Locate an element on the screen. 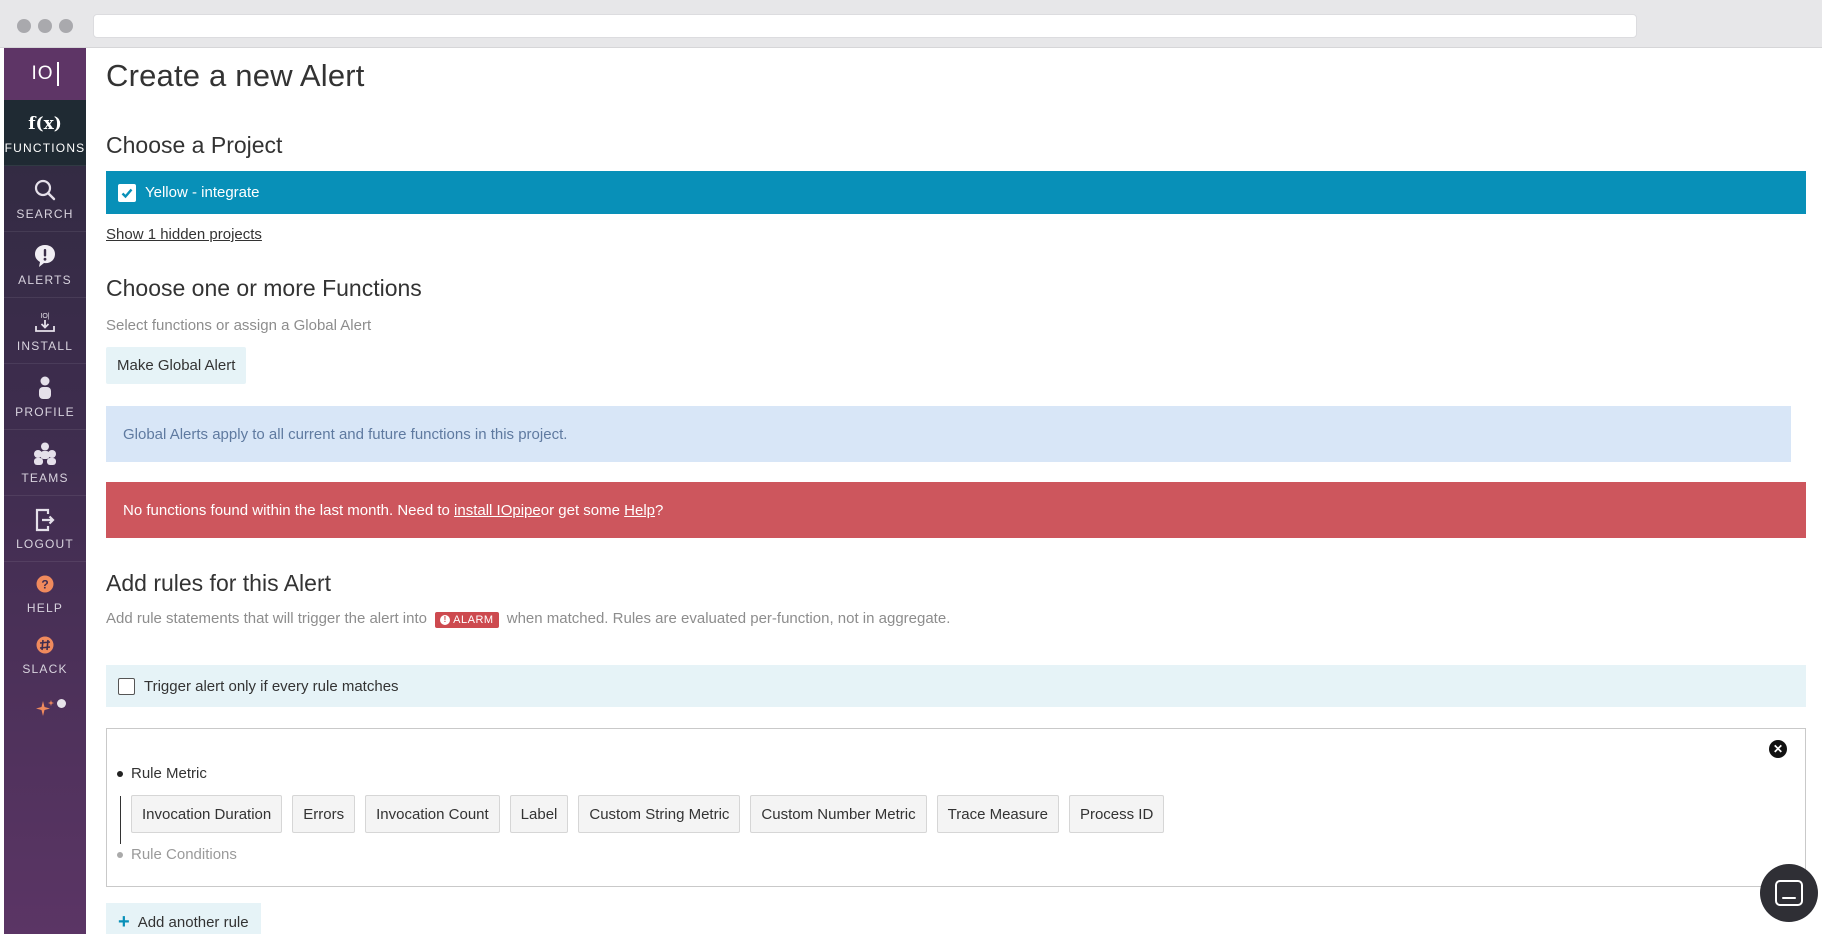 The image size is (1822, 934). address-bar is located at coordinates (865, 26).